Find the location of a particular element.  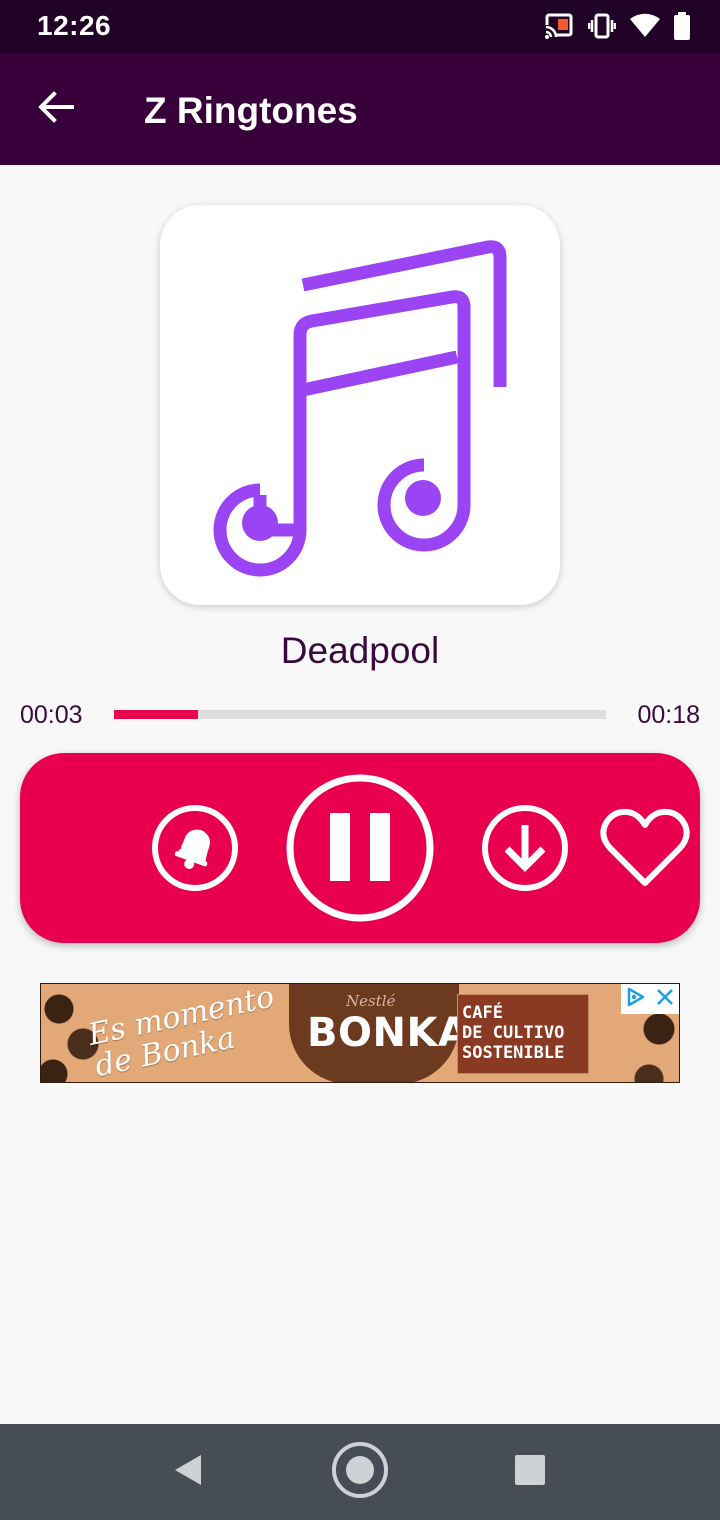

download-button is located at coordinates (525, 848).